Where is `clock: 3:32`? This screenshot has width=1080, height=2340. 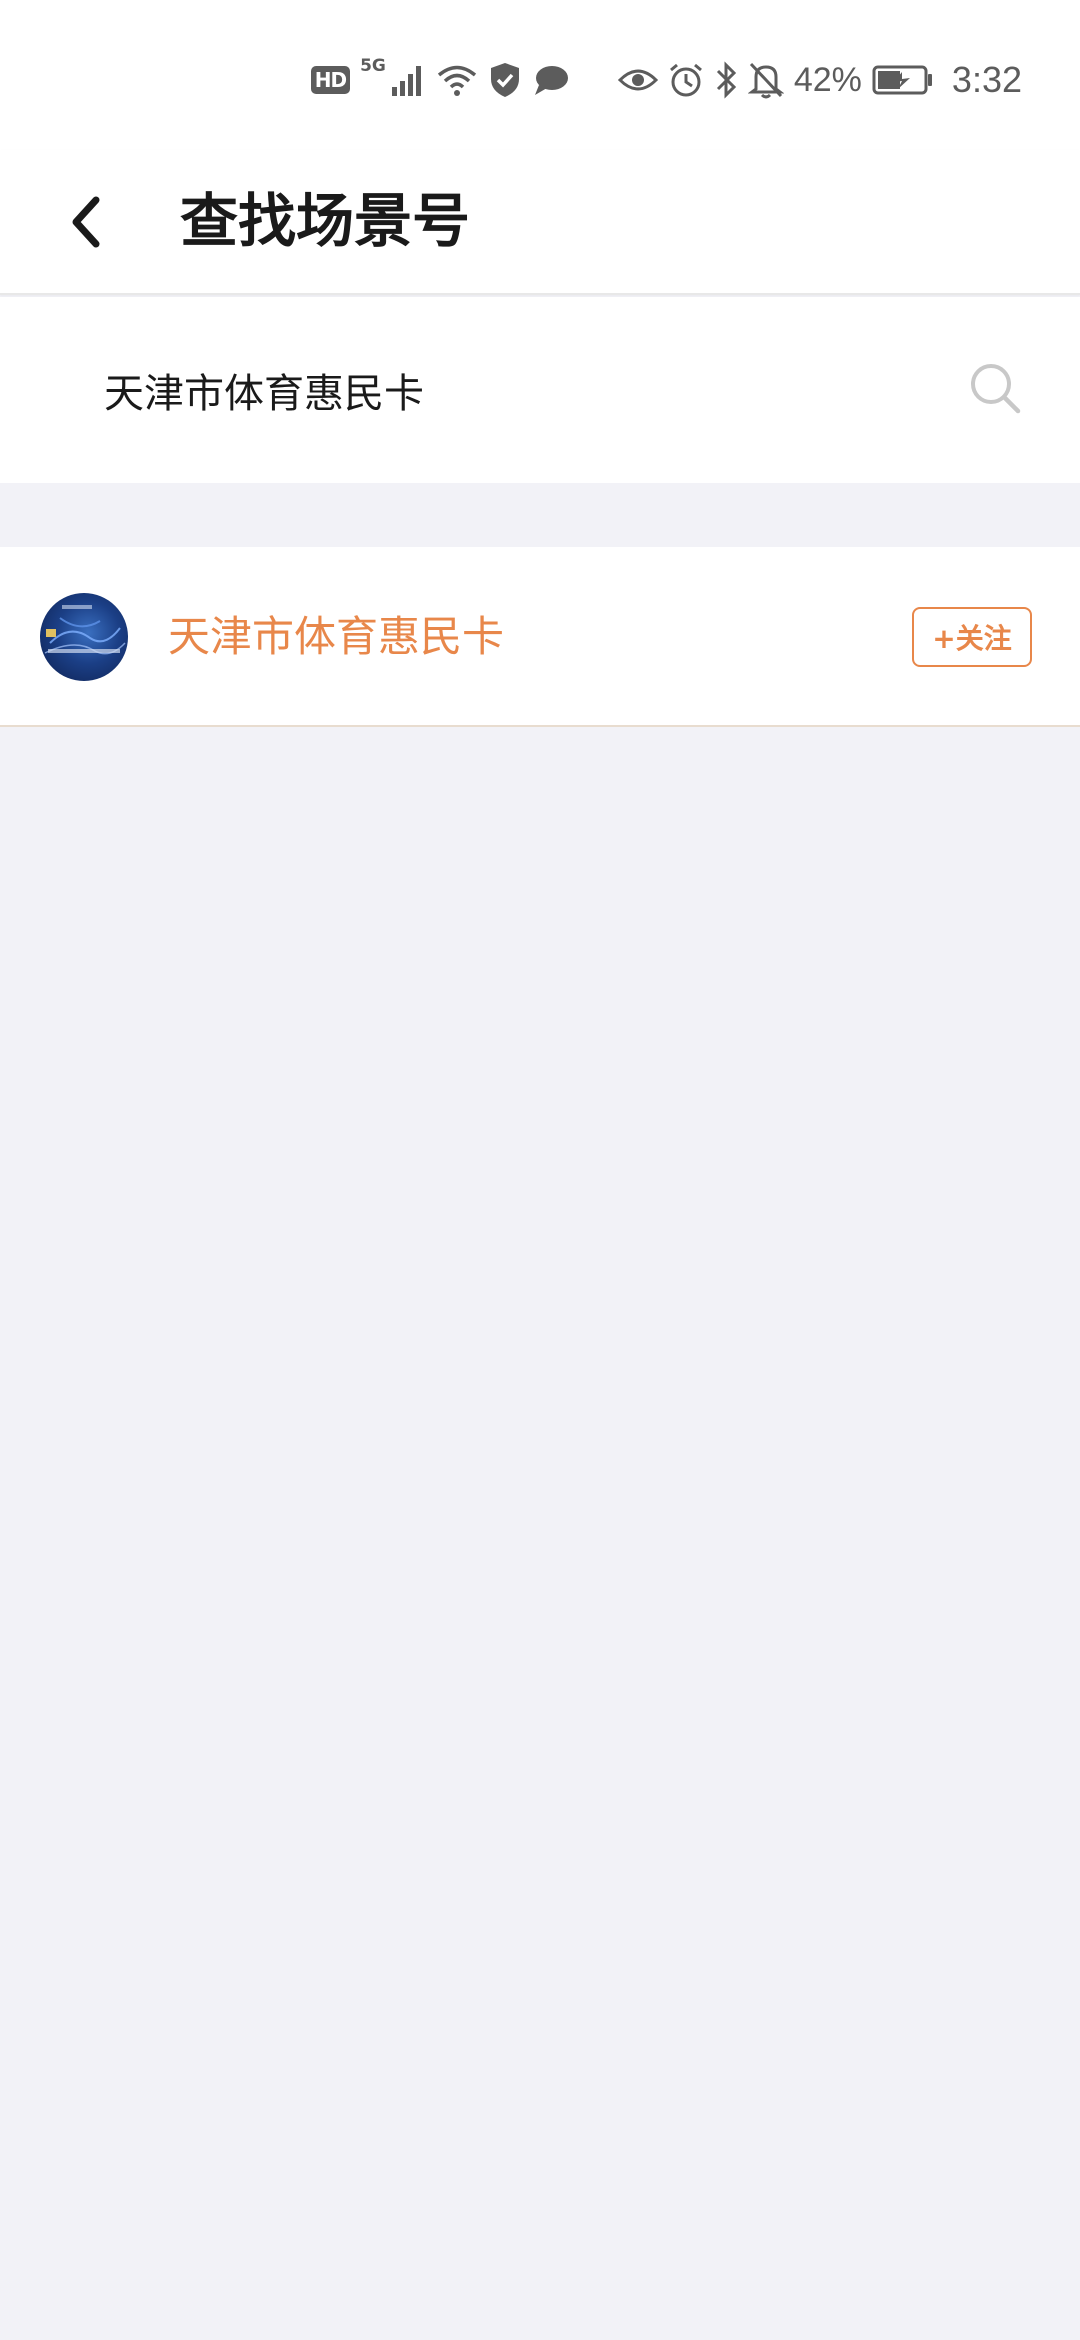 clock: 3:32 is located at coordinates (986, 79).